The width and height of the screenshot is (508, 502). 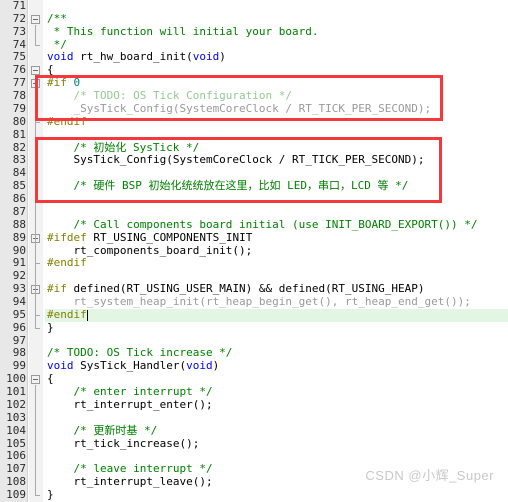 What do you see at coordinates (19, 237) in the screenshot?
I see `line-number: 89` at bounding box center [19, 237].